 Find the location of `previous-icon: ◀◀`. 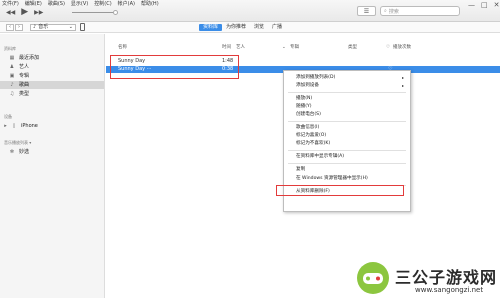

previous-icon: ◀◀ is located at coordinates (10, 12).